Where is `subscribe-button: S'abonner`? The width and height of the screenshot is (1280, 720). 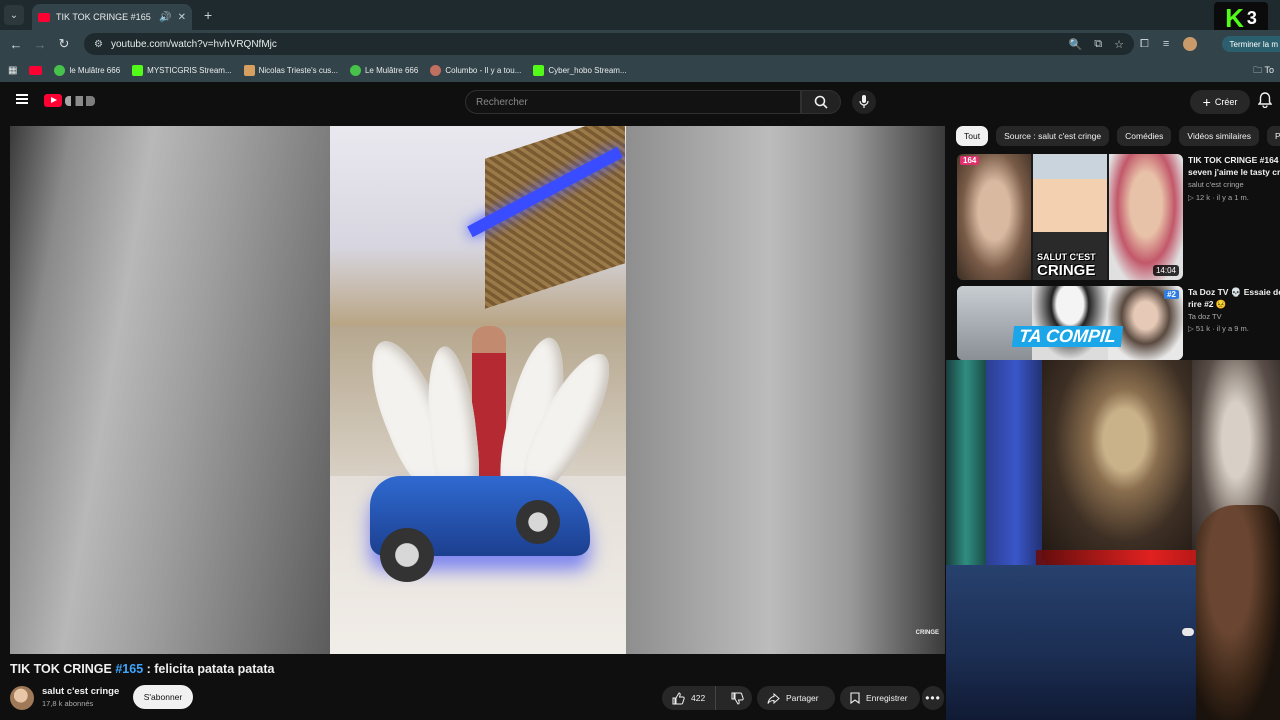 subscribe-button: S'abonner is located at coordinates (163, 697).